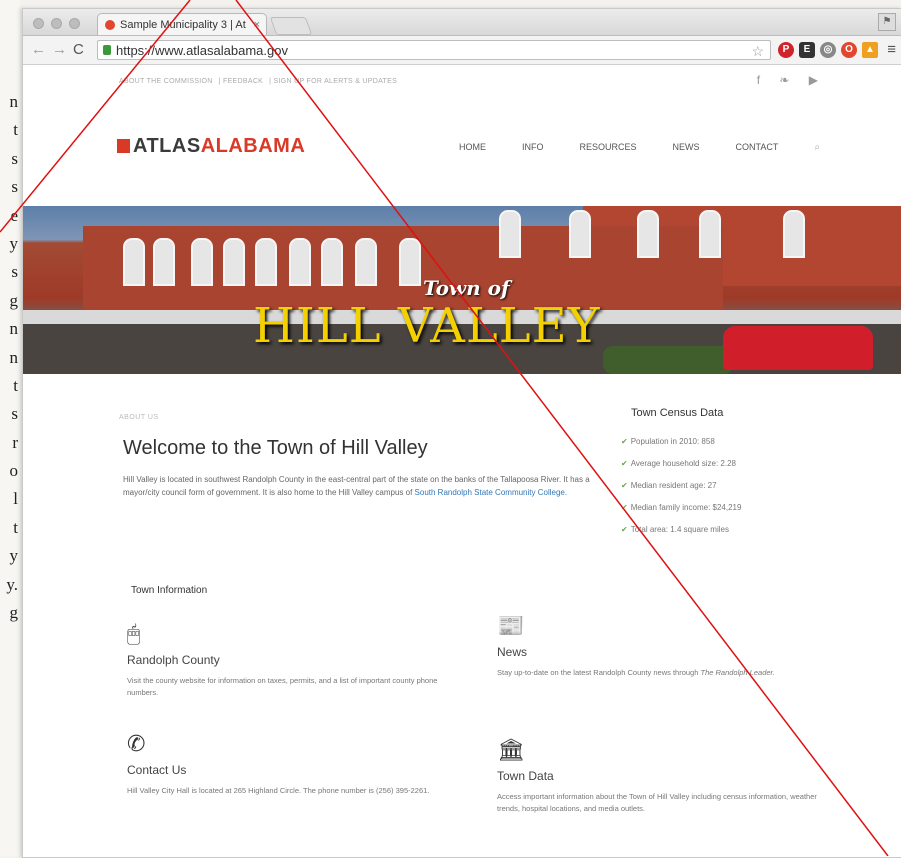 This screenshot has width=901, height=858. What do you see at coordinates (15, 442) in the screenshot?
I see `margin-word: r` at bounding box center [15, 442].